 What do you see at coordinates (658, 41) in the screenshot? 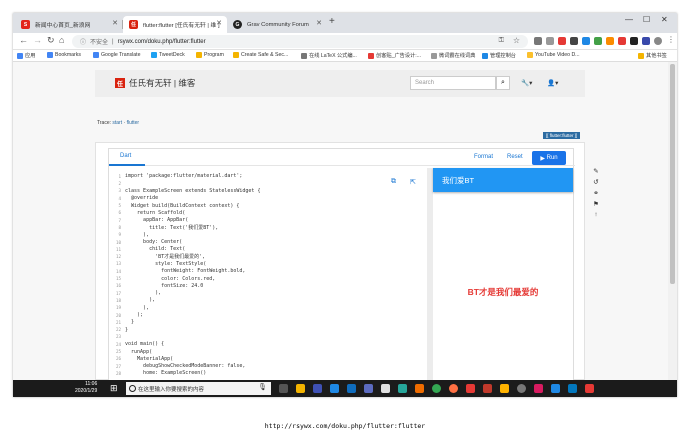
I see `avatar` at bounding box center [658, 41].